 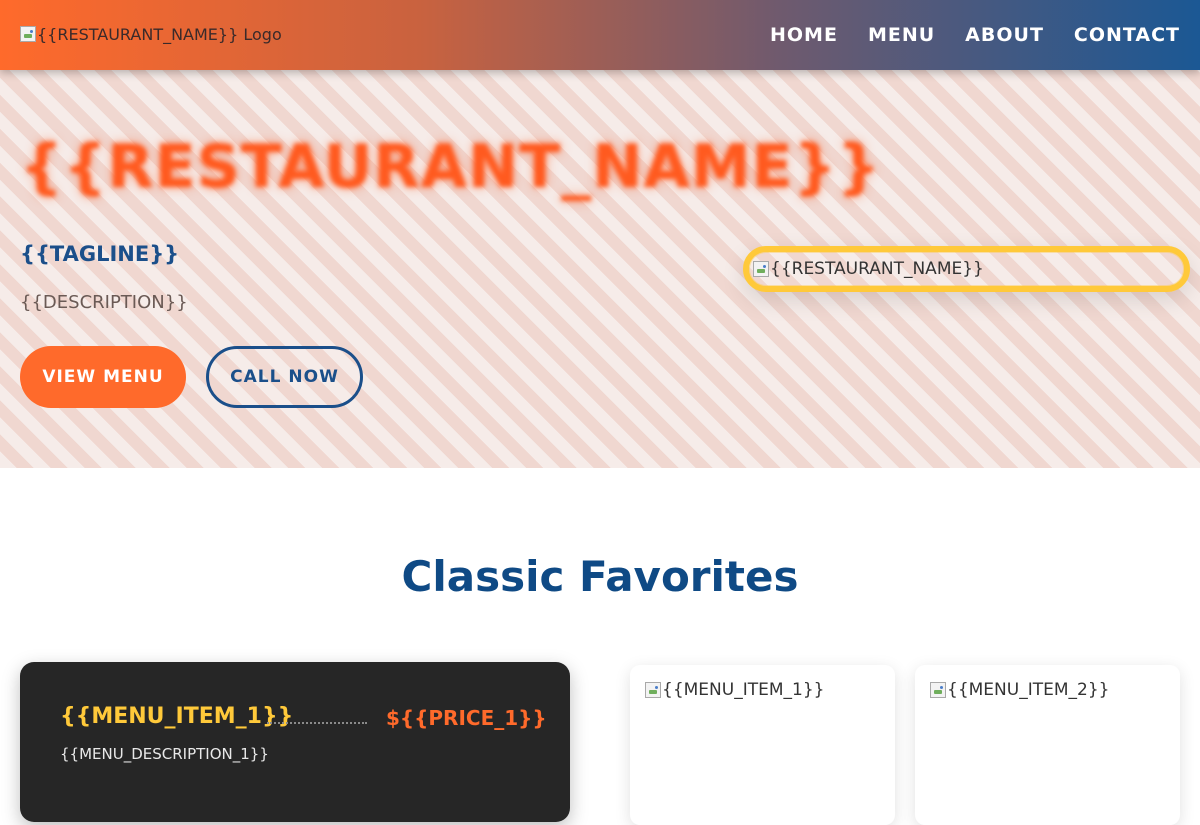 I want to click on hero-tagline: {{TAGLINE}}, so click(x=100, y=254).